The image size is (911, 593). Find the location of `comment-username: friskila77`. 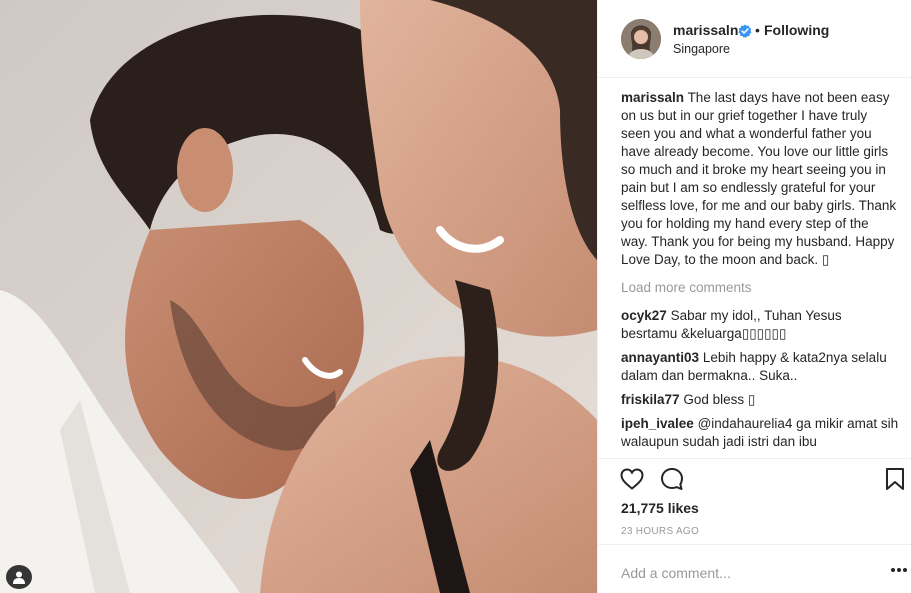

comment-username: friskila77 is located at coordinates (650, 399).